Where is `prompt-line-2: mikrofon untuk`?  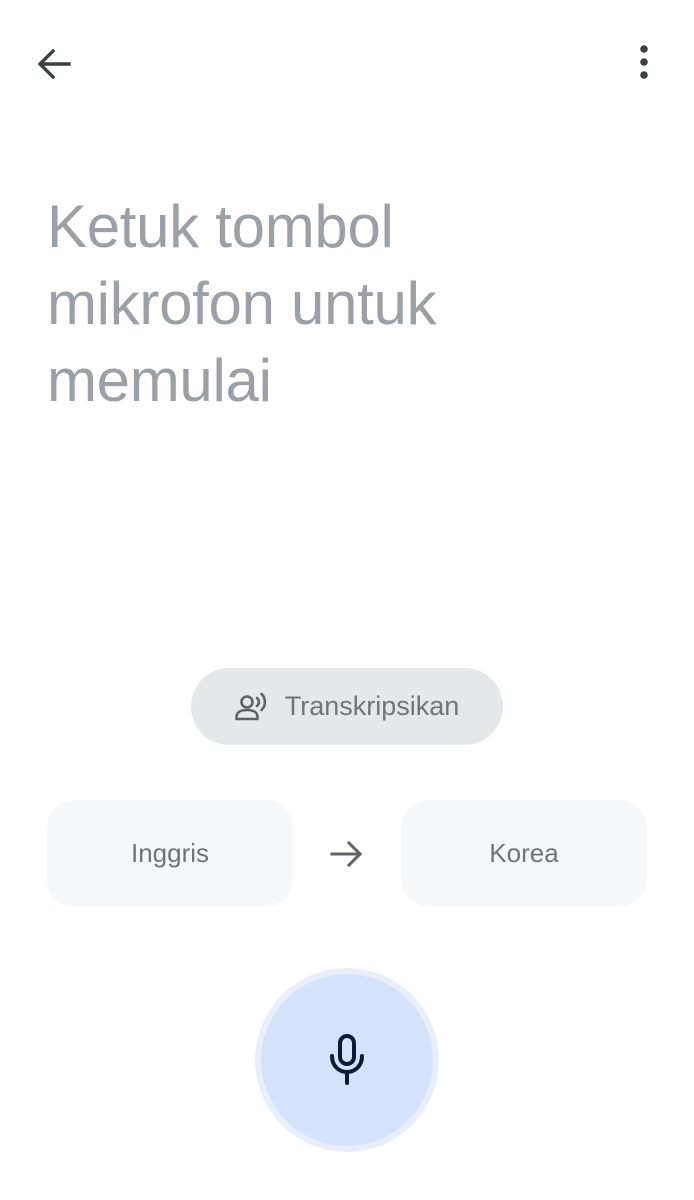 prompt-line-2: mikrofon untuk is located at coordinates (242, 303).